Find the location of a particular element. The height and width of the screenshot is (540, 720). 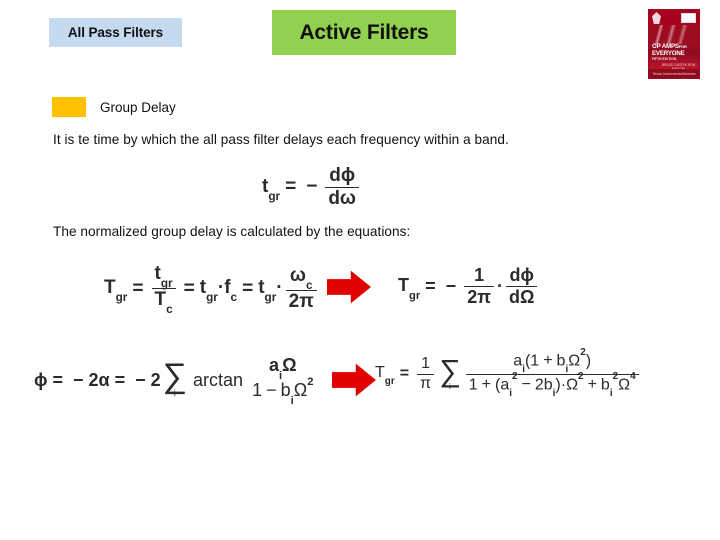

eq1-minus: − is located at coordinates (312, 187).